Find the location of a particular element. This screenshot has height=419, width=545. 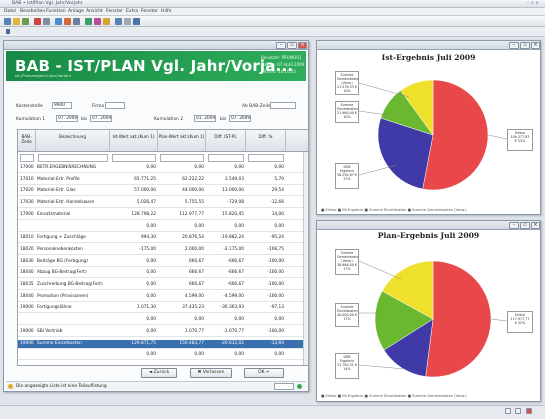

ist-chart-minimize-button: – is located at coordinates (514, 45).